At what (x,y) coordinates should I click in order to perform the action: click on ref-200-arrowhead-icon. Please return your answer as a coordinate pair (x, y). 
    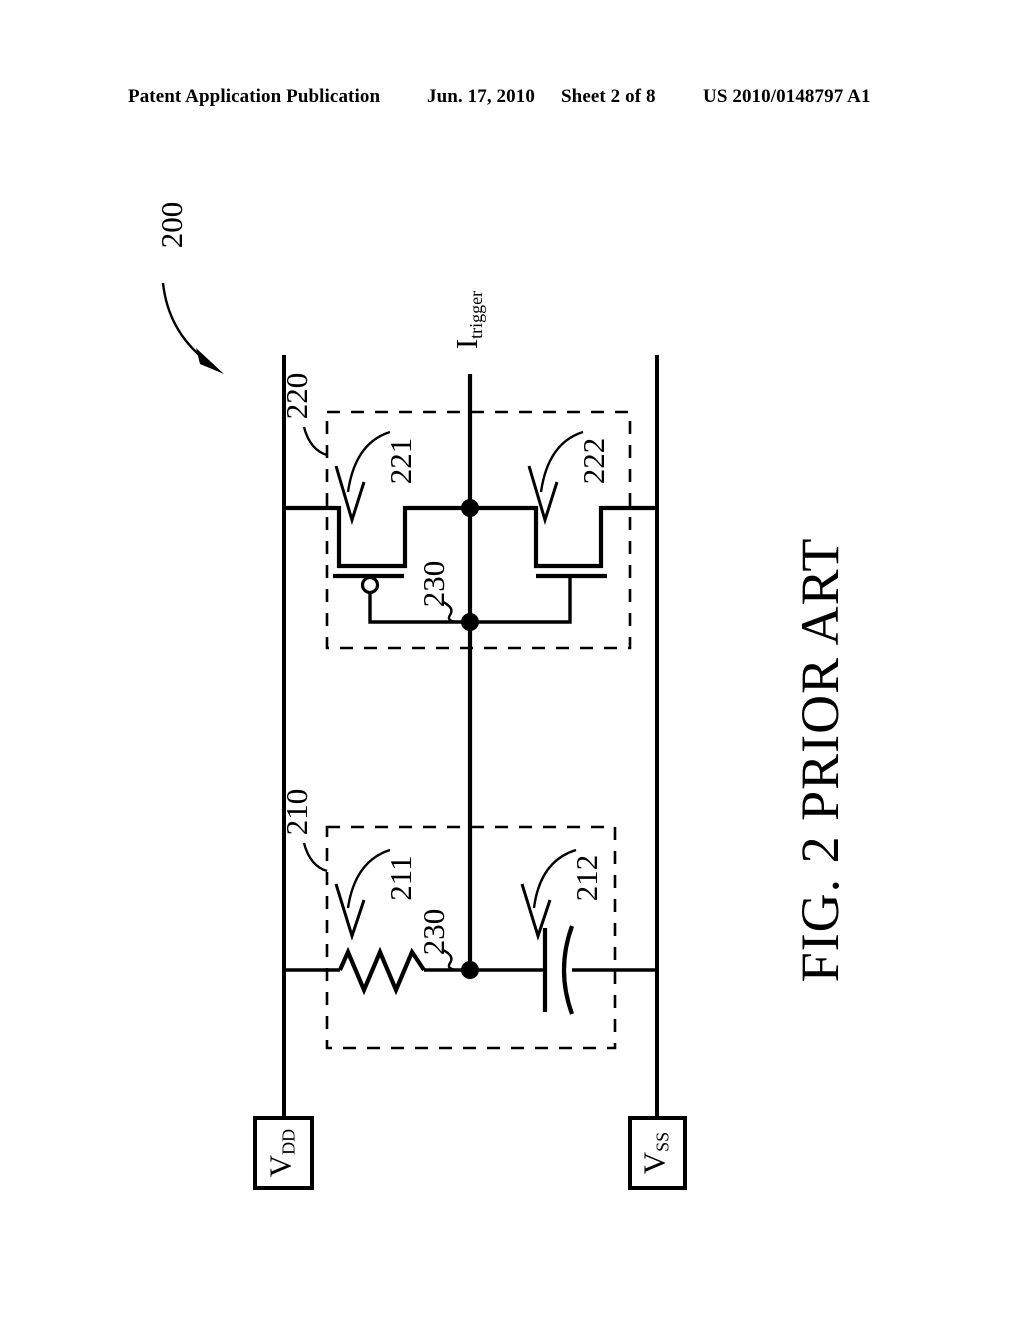
    Looking at the image, I should click on (210, 361).